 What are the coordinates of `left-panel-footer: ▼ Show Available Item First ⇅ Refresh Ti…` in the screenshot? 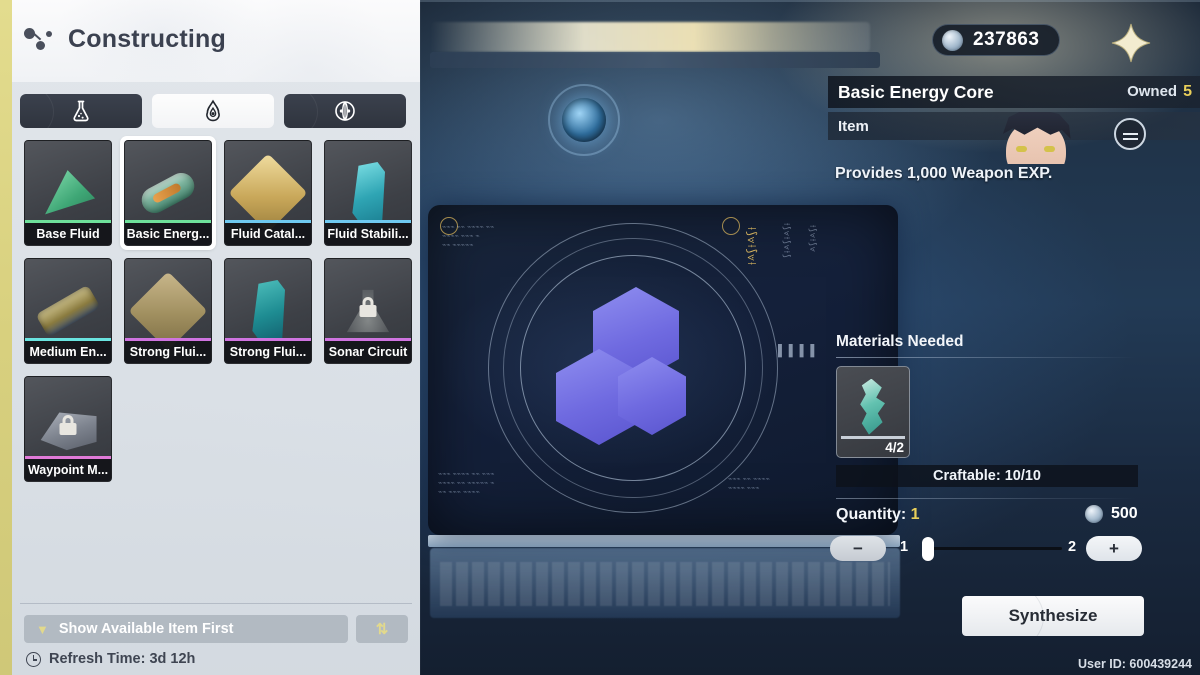 It's located at (216, 639).